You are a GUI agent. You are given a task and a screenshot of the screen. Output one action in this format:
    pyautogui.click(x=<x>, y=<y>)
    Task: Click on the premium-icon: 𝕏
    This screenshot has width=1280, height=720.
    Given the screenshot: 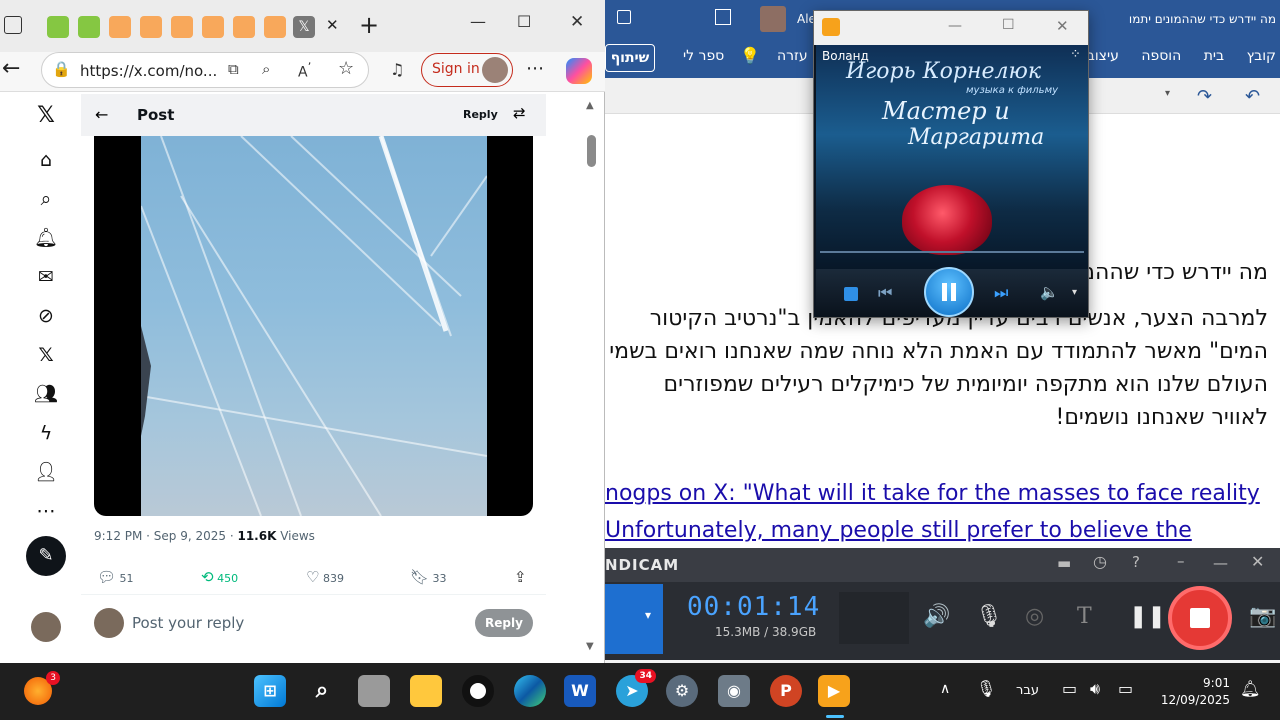 What is the action you would take?
    pyautogui.click(x=46, y=355)
    